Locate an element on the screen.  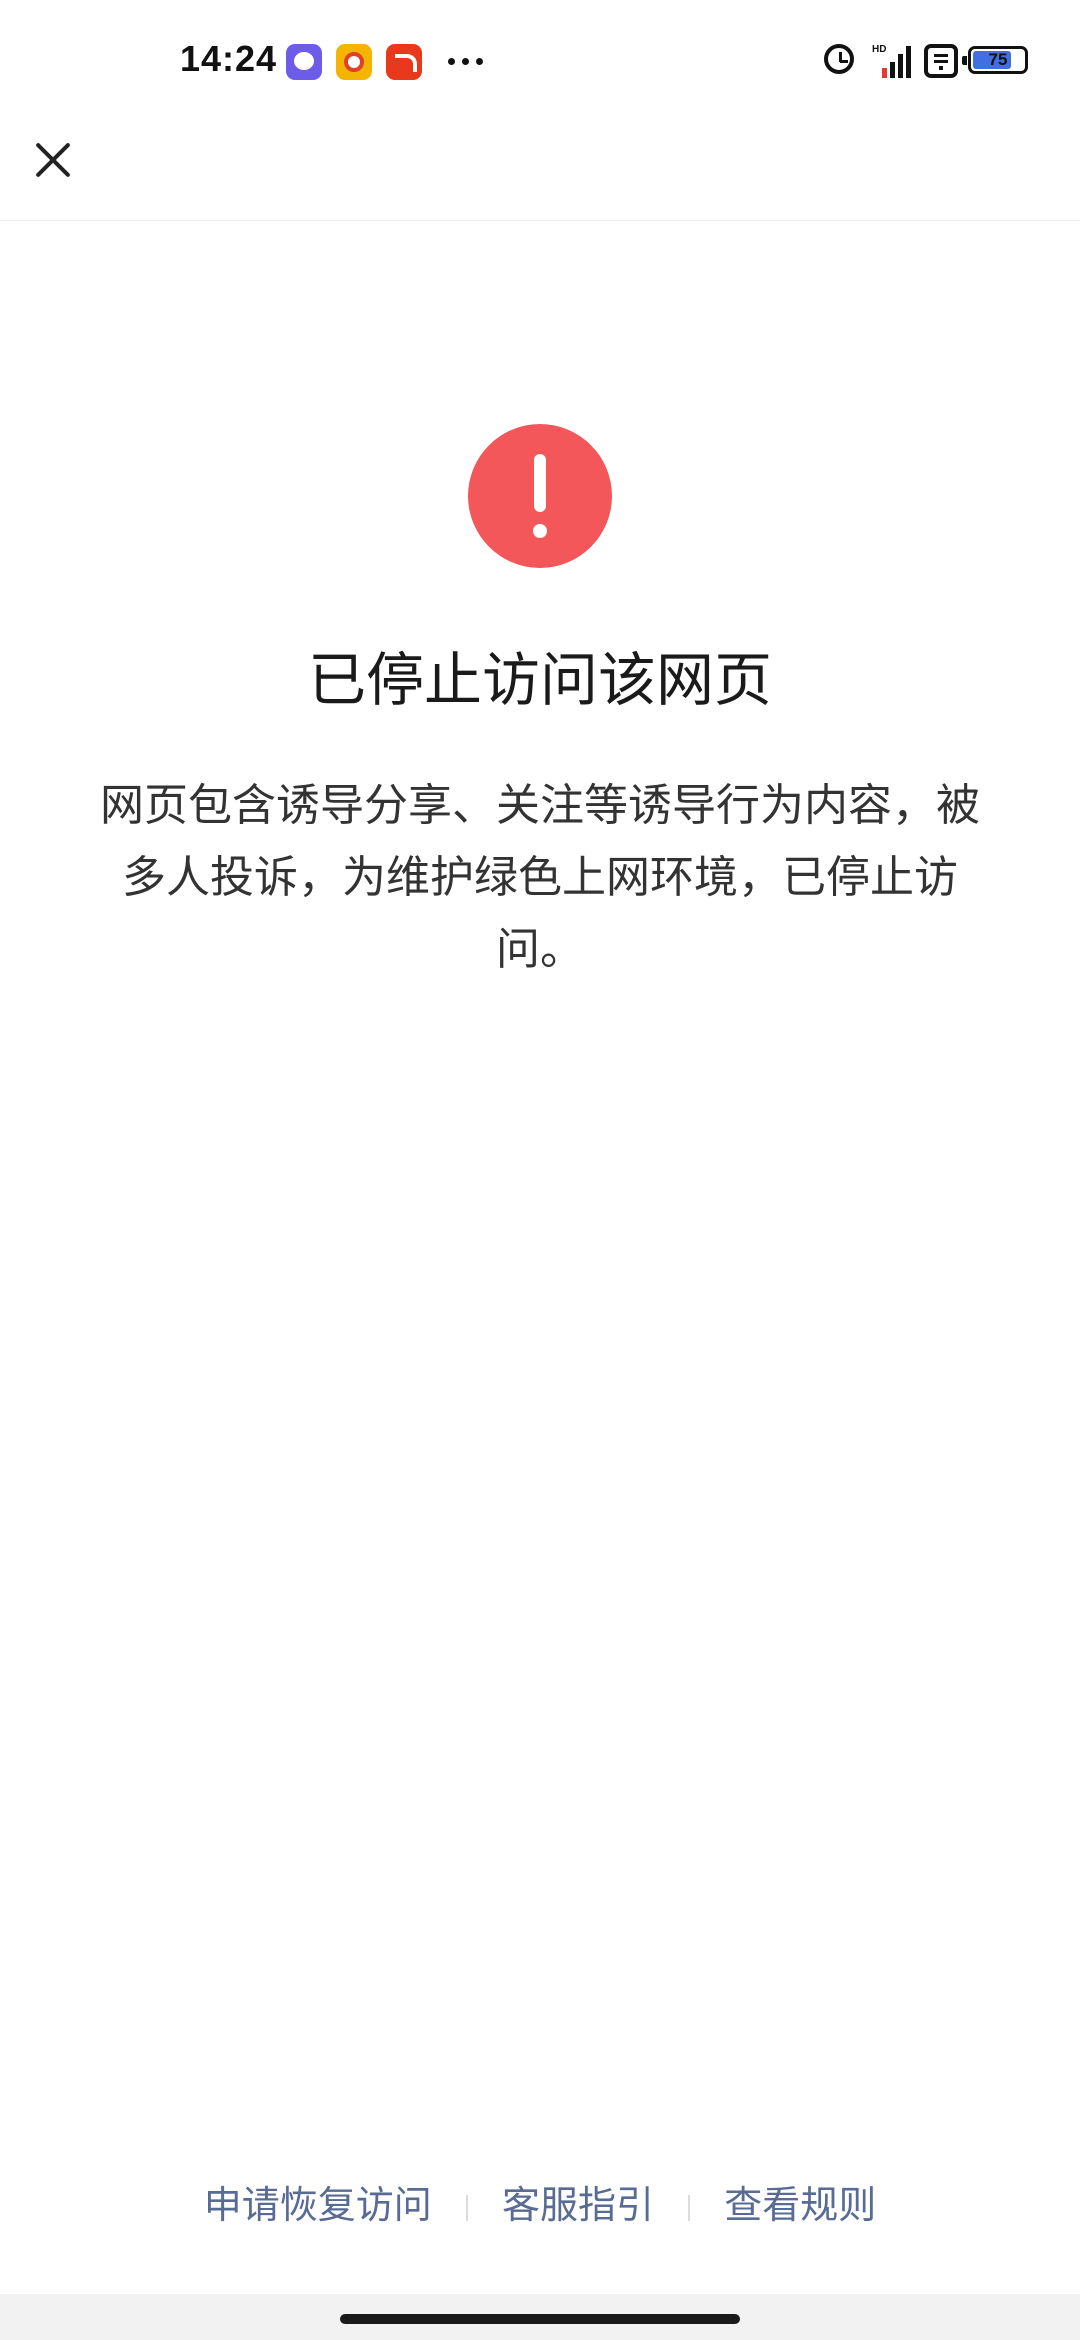
close-icon is located at coordinates (54, 160).